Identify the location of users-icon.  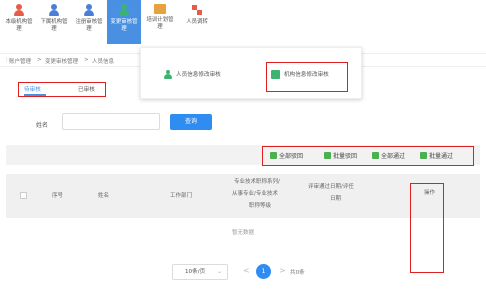
(54, 10).